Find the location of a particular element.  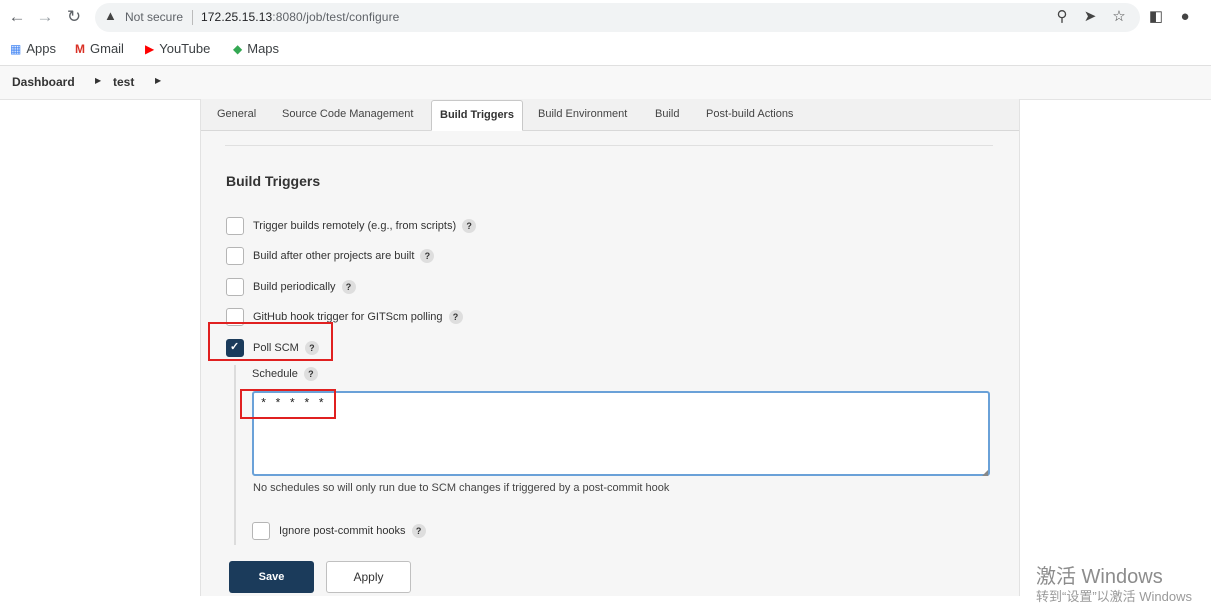

ignore-hooks-label: Ignore post-commit hooks? is located at coordinates (352, 531).